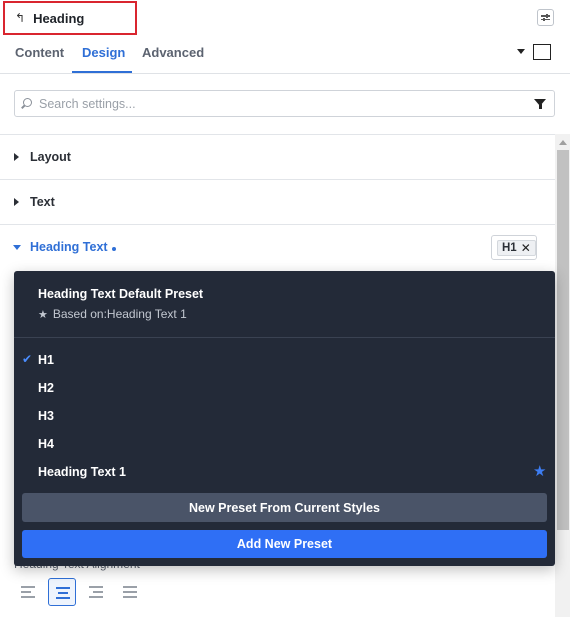 This screenshot has height=617, width=570. What do you see at coordinates (284, 544) in the screenshot?
I see `add-new-preset-button: Add New Preset` at bounding box center [284, 544].